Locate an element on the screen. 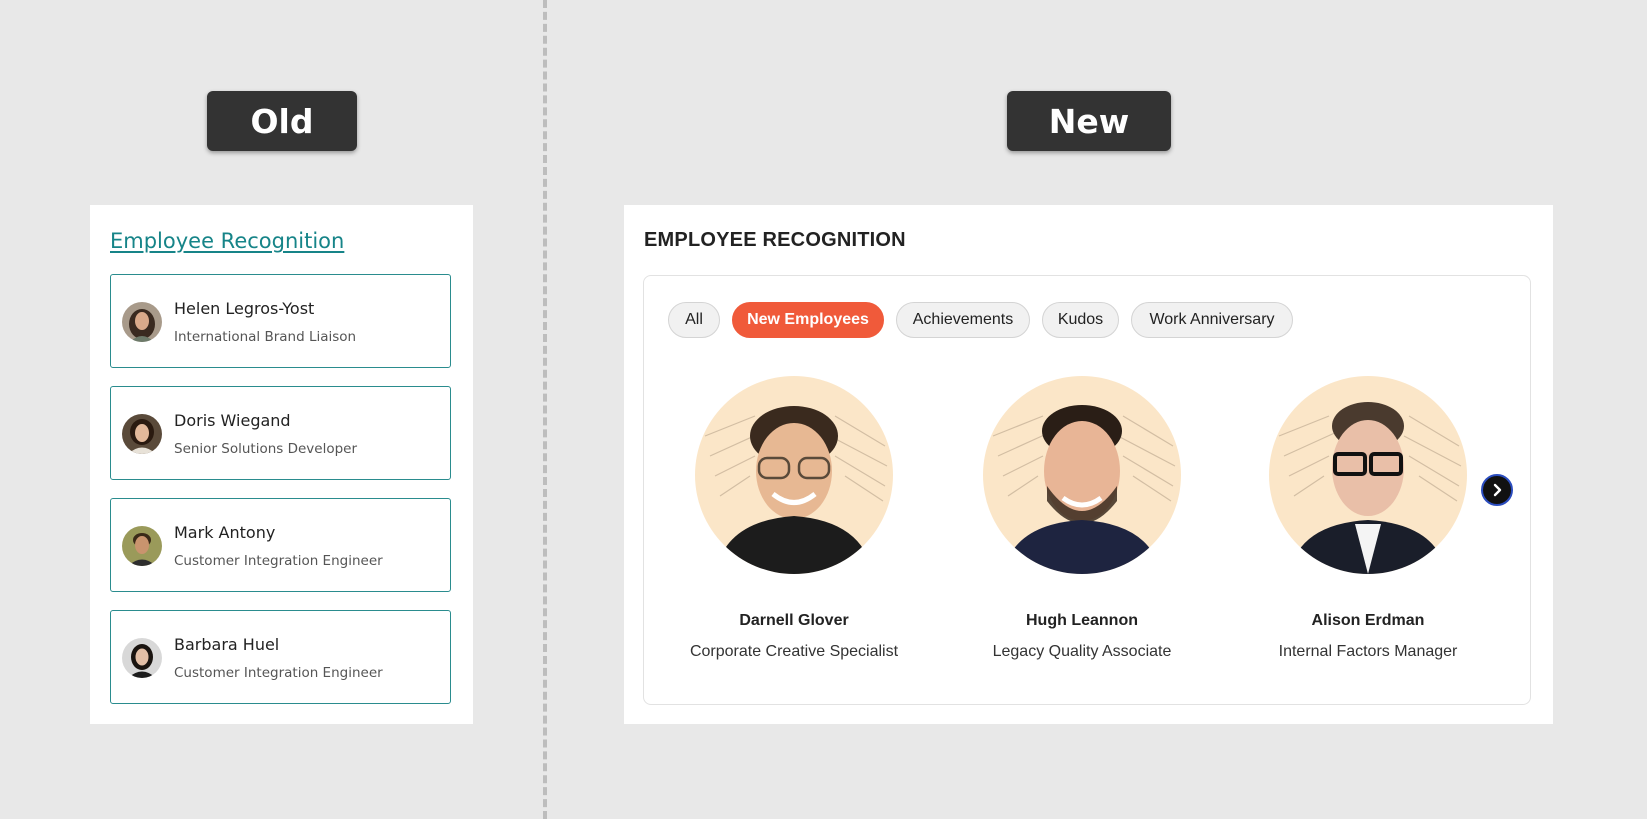  chevron-right-icon is located at coordinates (1497, 490).